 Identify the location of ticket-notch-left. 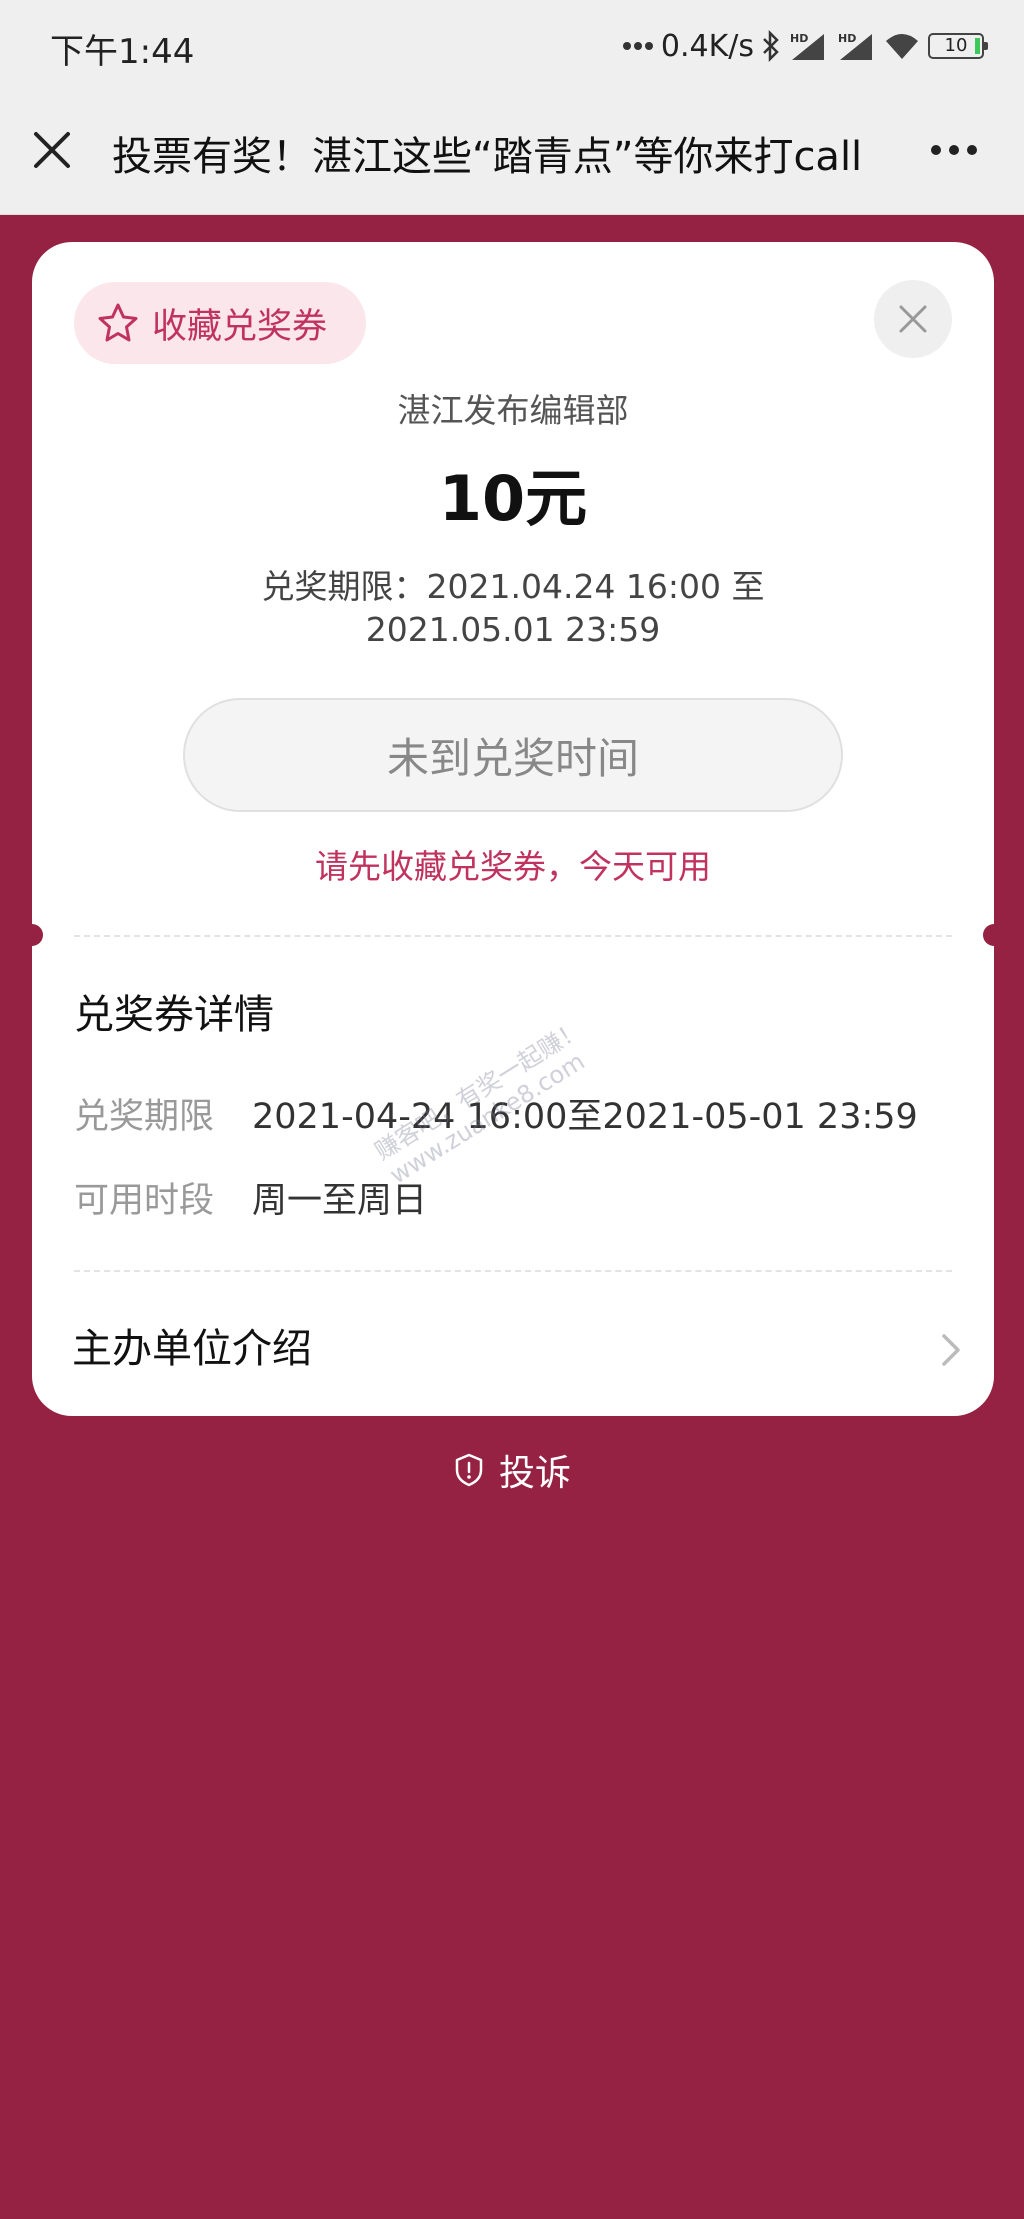
(32, 935).